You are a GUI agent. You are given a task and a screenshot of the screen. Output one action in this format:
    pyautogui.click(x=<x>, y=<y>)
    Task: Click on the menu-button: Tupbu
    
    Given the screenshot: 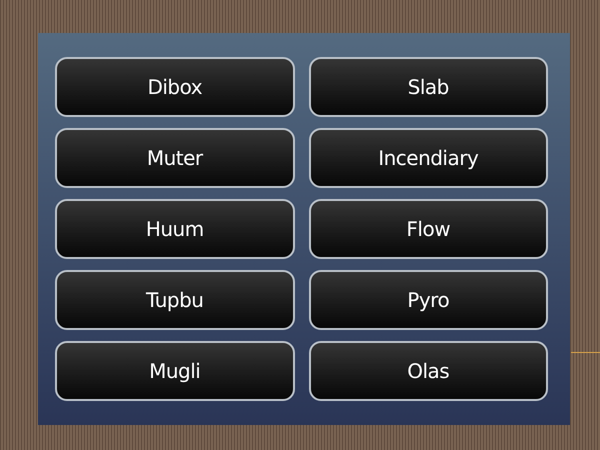 What is the action you would take?
    pyautogui.click(x=174, y=300)
    